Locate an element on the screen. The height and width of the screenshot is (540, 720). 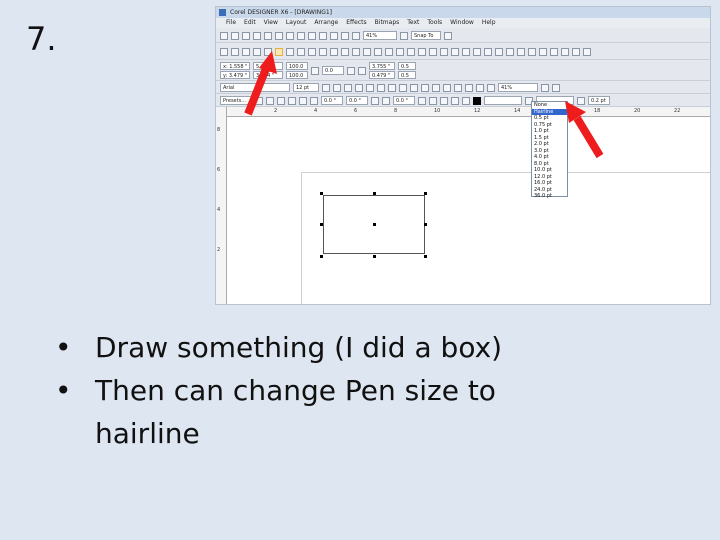
undo-icon is located at coordinates (301, 35).